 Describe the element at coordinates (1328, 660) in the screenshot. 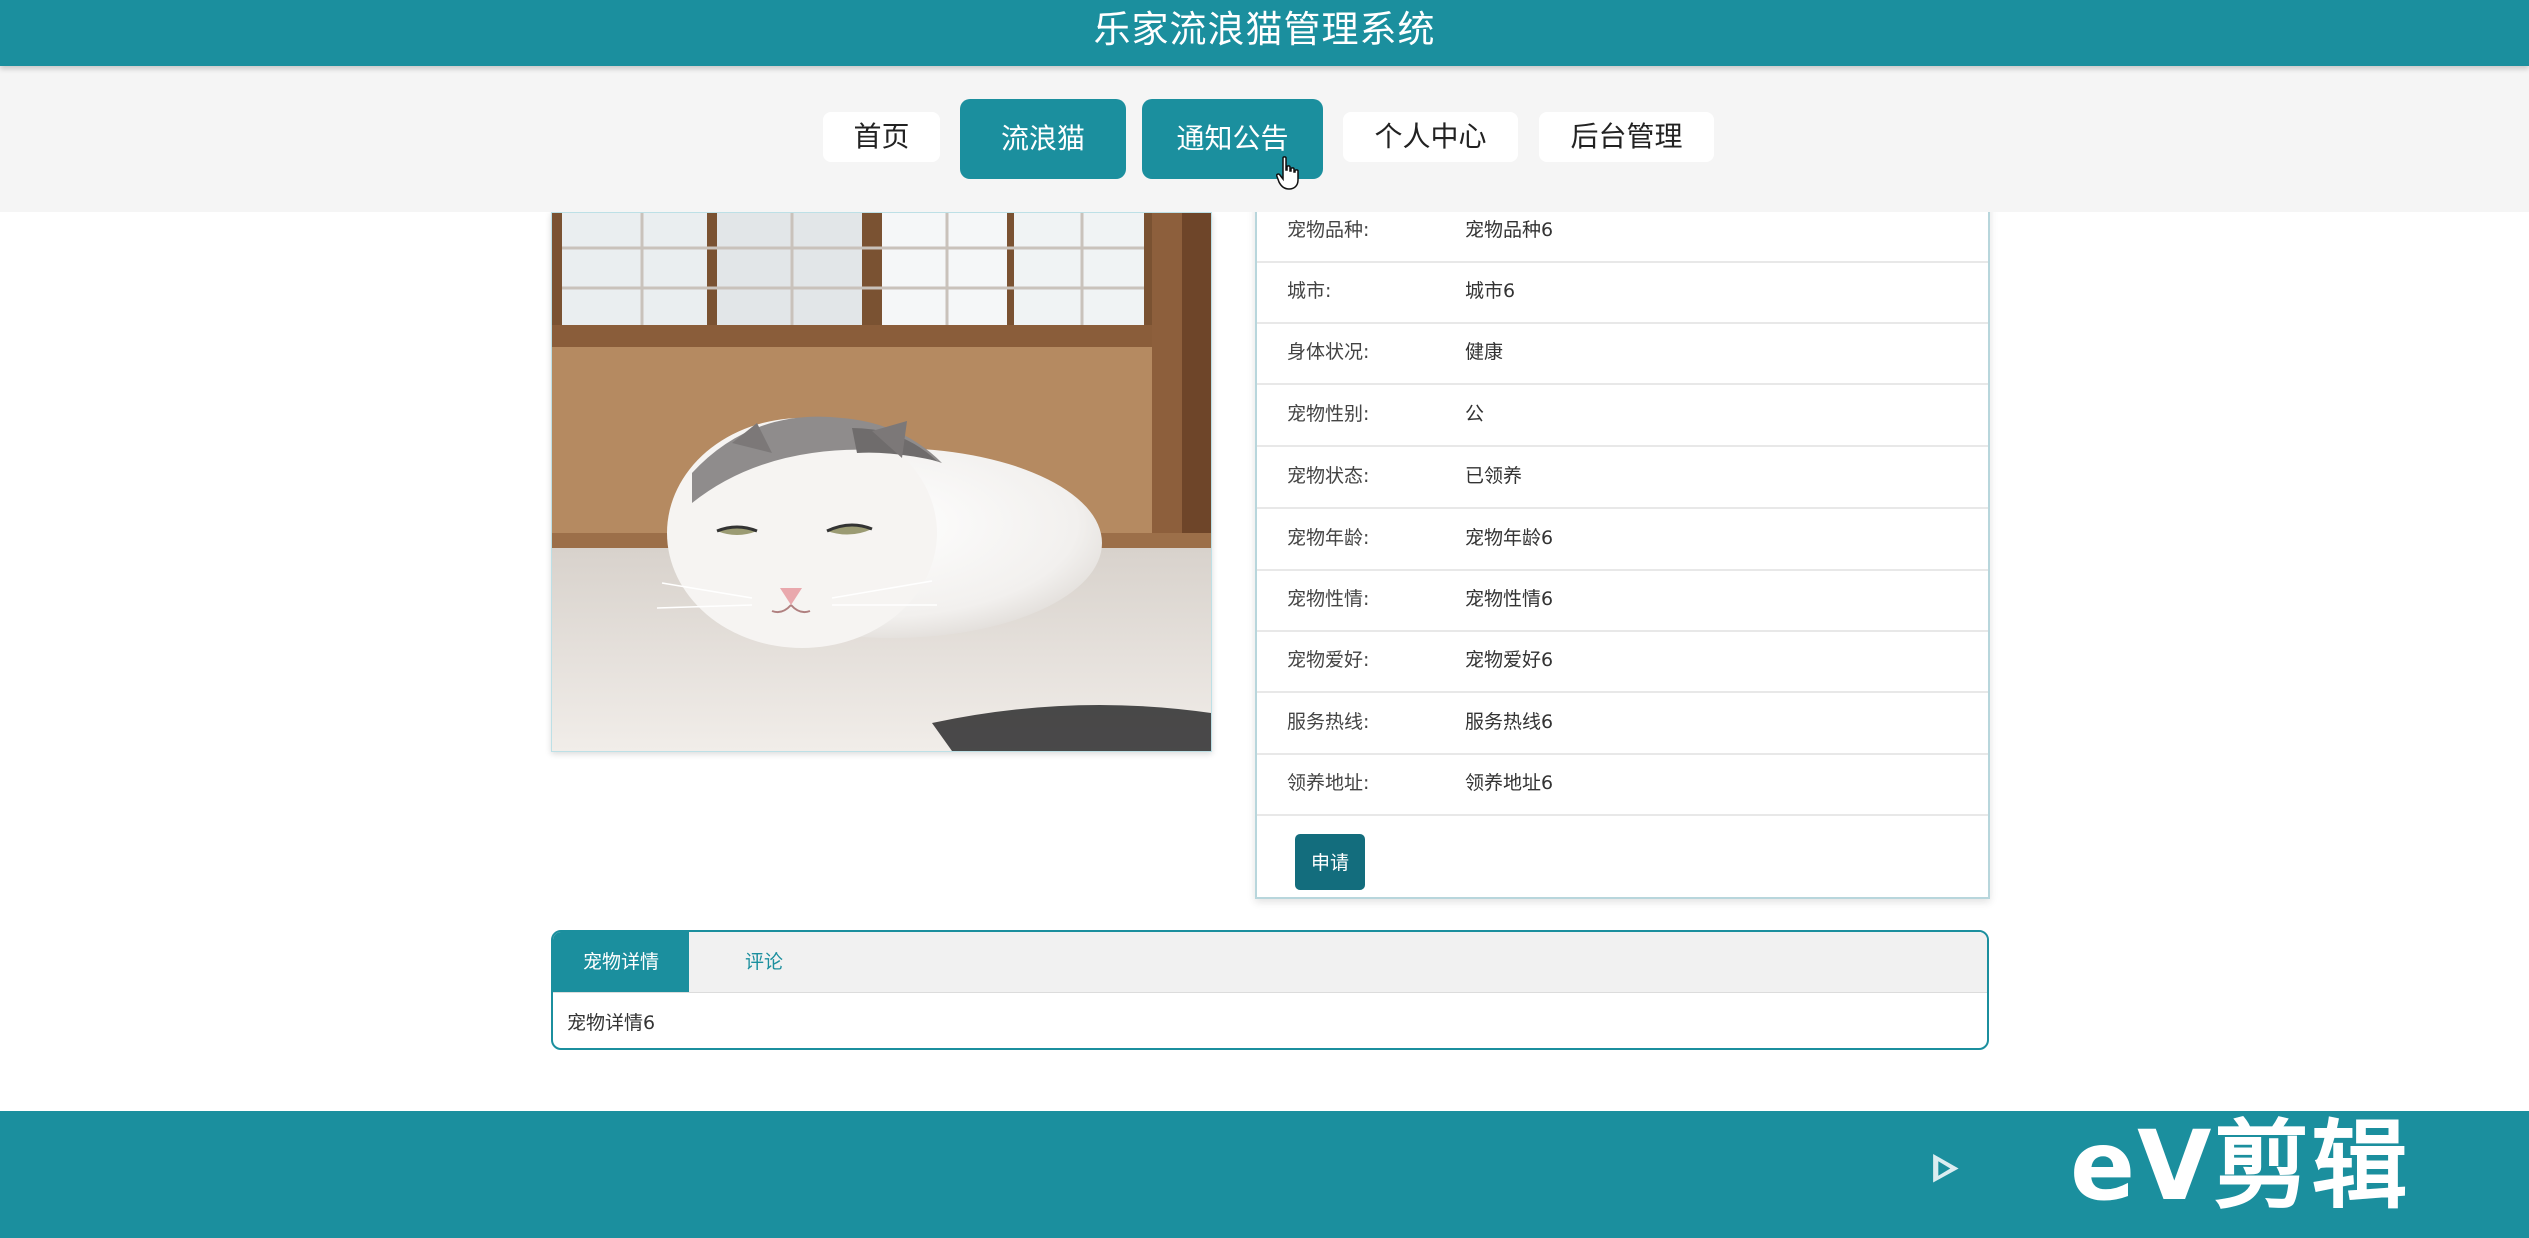

I see `info-label: 宠物爱好:` at that location.